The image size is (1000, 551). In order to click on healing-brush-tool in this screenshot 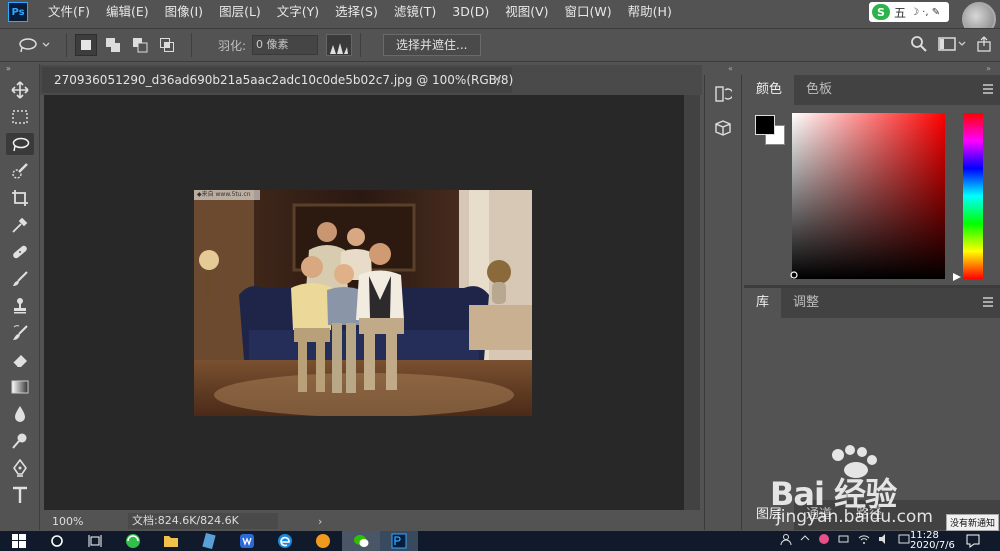, I will do `click(20, 251)`.